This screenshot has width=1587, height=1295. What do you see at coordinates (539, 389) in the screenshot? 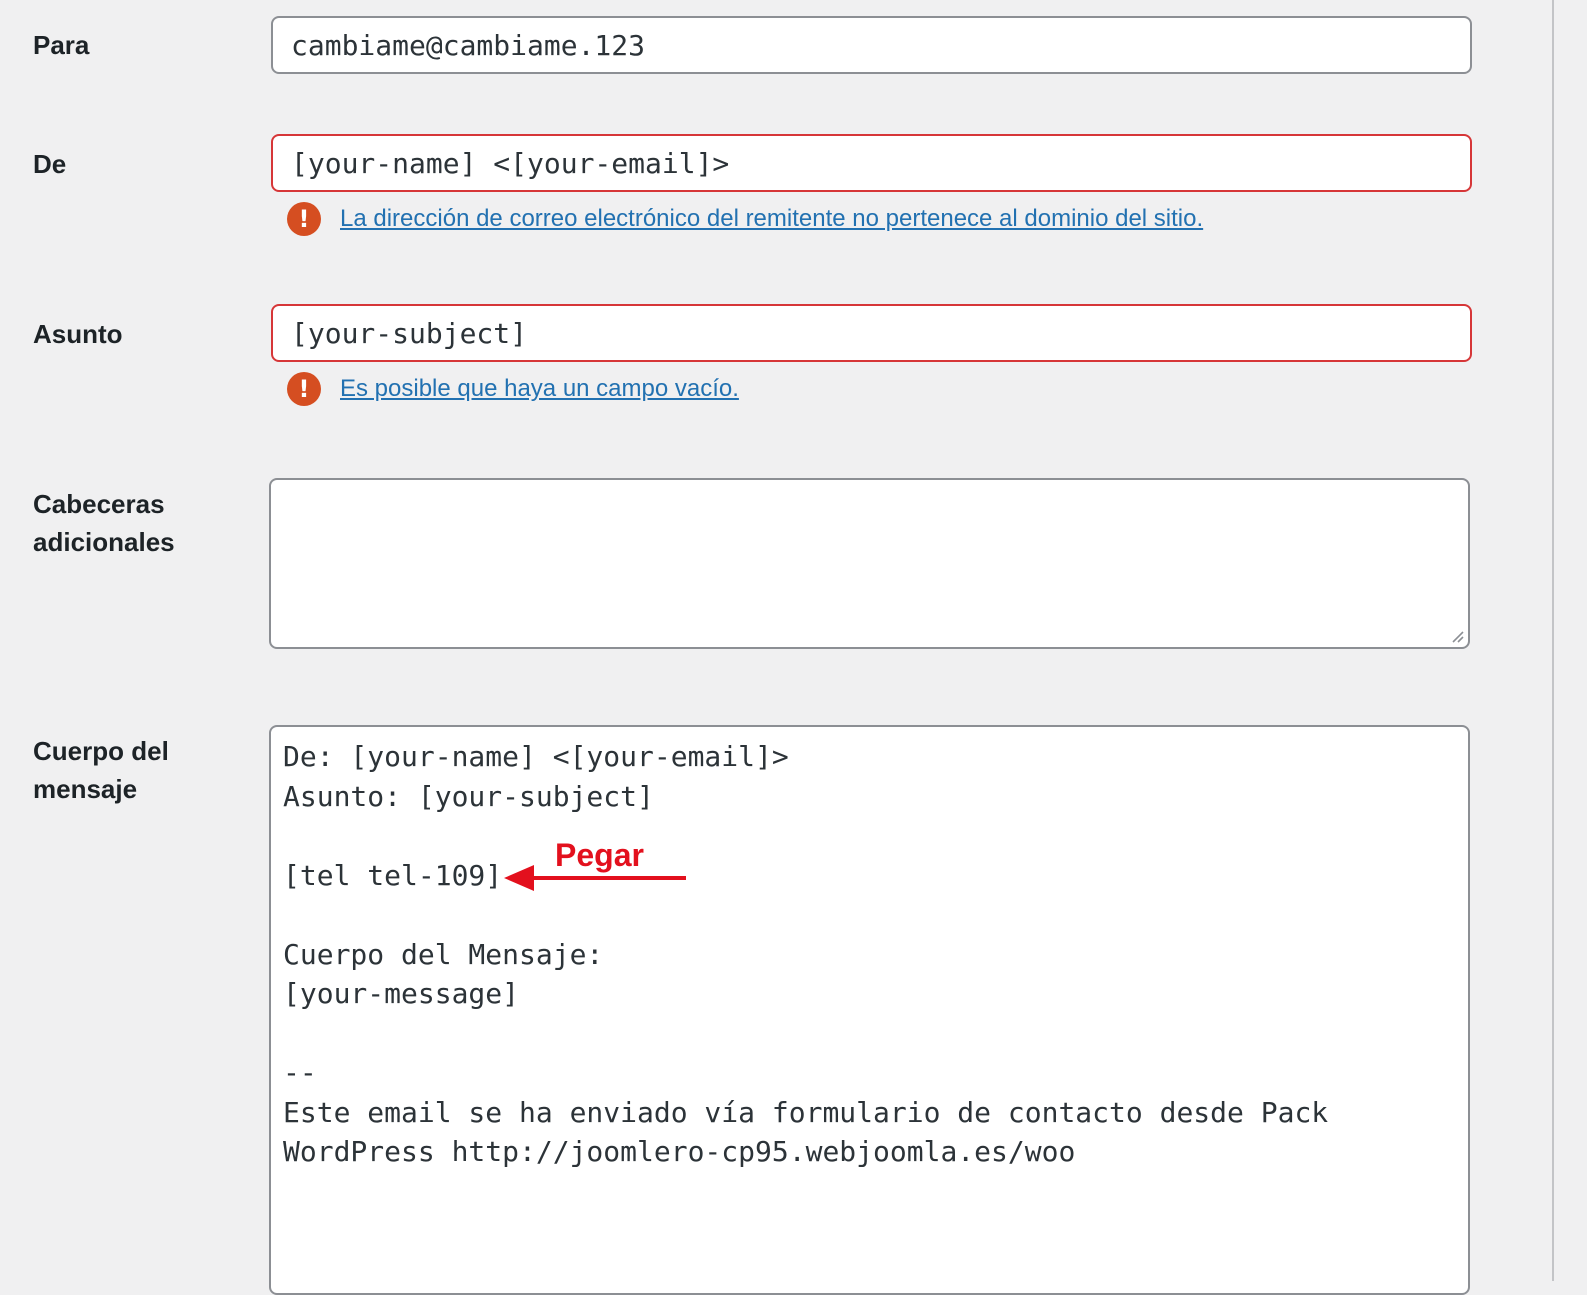
I see `subject-error-link: Es posible que haya un campo vacío.` at bounding box center [539, 389].